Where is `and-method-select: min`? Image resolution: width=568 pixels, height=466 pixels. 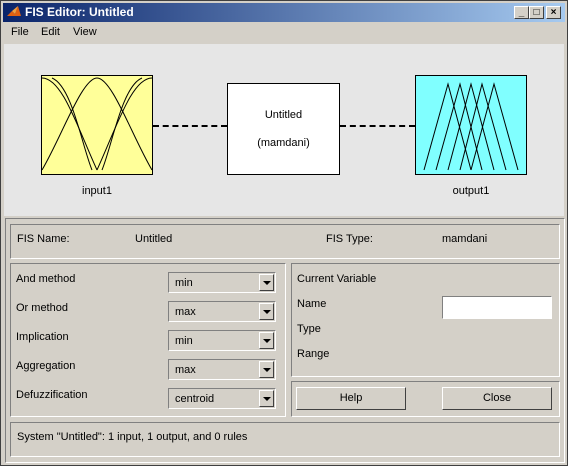 and-method-select: min is located at coordinates (222, 282).